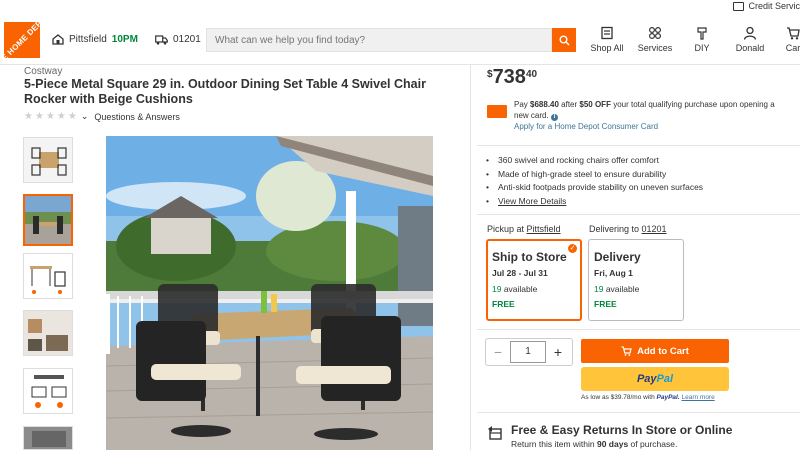 The image size is (800, 450). What do you see at coordinates (522, 104) in the screenshot?
I see `promo-text: Pay` at bounding box center [522, 104].